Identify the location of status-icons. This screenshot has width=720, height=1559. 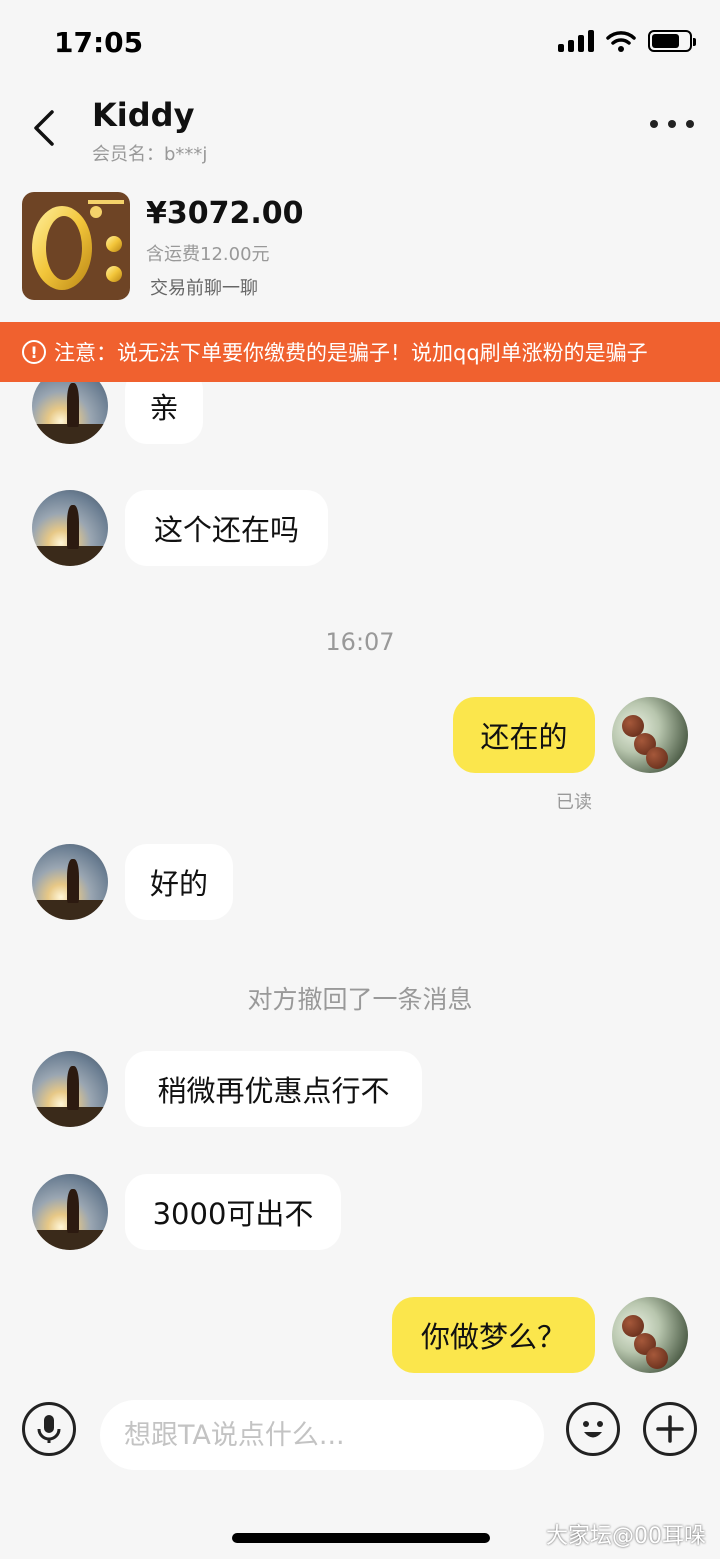
(627, 41).